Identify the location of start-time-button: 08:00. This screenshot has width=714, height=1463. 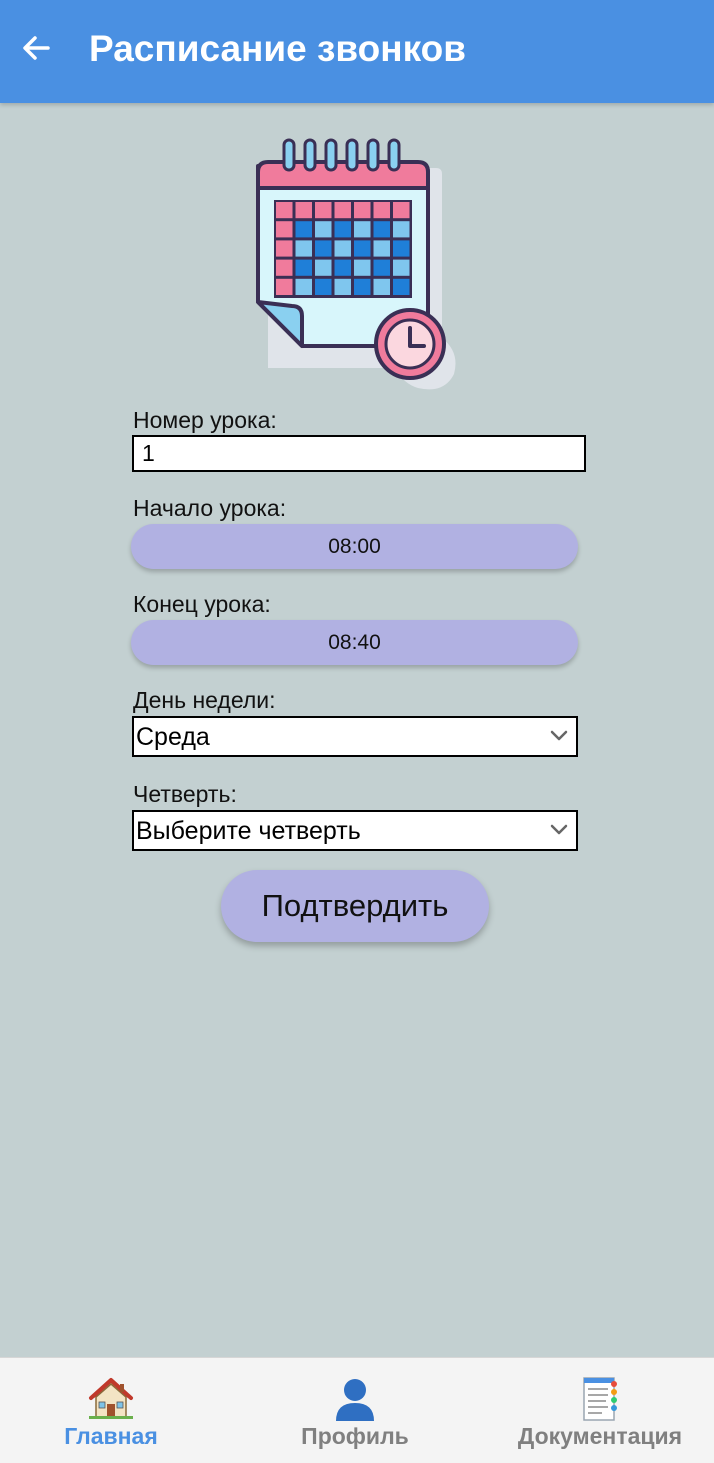
(354, 546).